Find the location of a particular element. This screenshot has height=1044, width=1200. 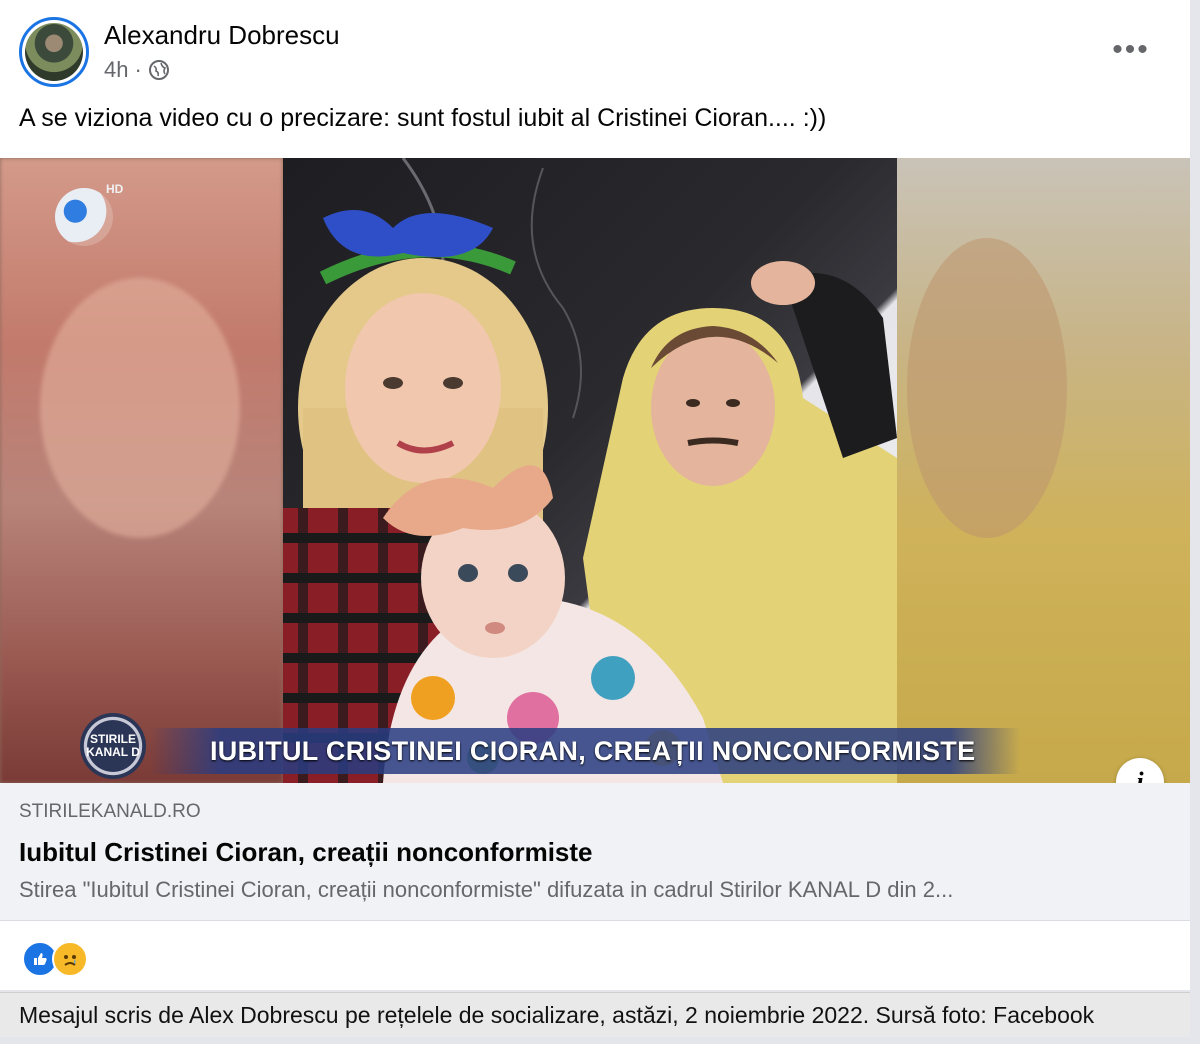

channel-logo-icon is located at coordinates (84, 217).